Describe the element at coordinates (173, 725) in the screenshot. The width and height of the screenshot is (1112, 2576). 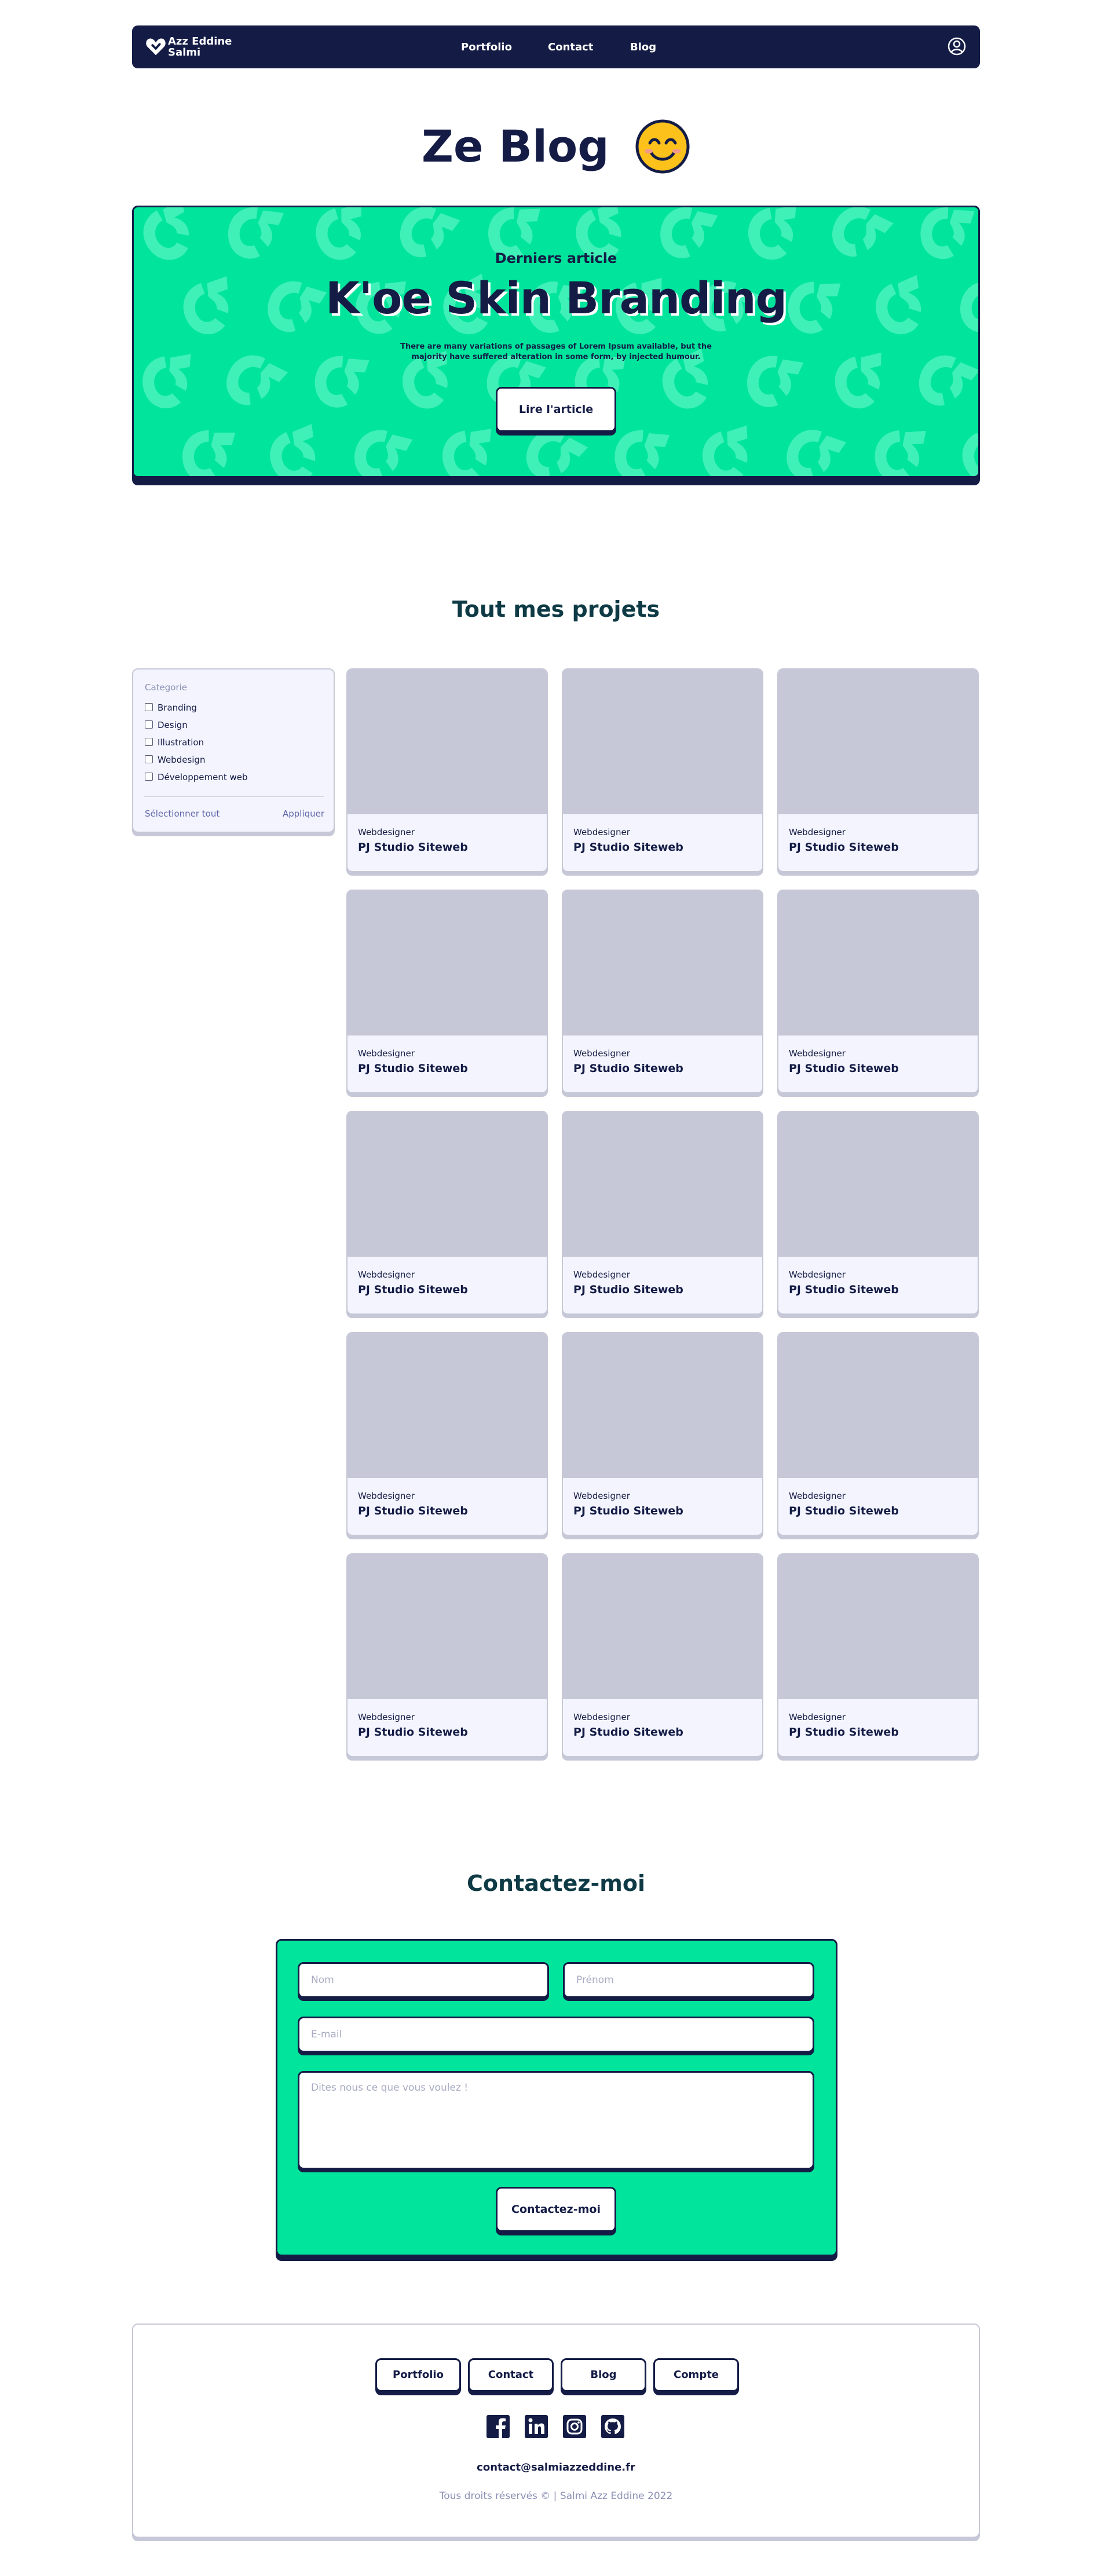
I see `filter-option-label: Design` at that location.